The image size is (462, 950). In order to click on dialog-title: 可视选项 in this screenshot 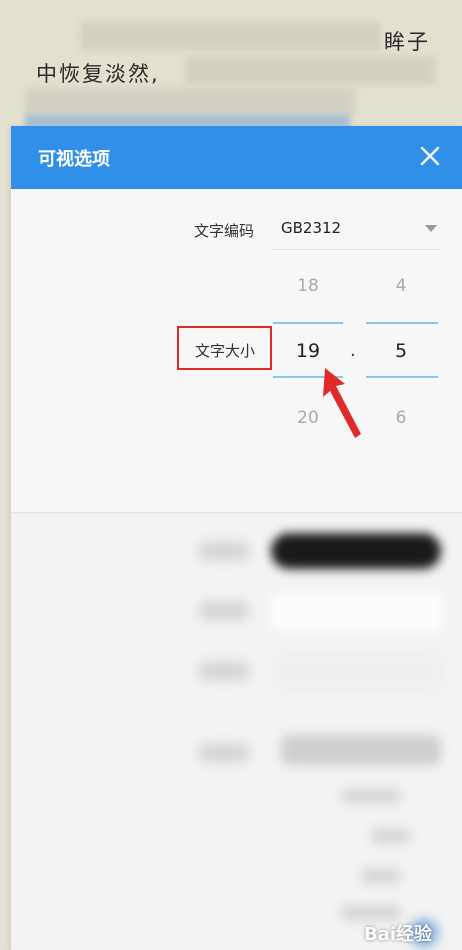, I will do `click(74, 159)`.